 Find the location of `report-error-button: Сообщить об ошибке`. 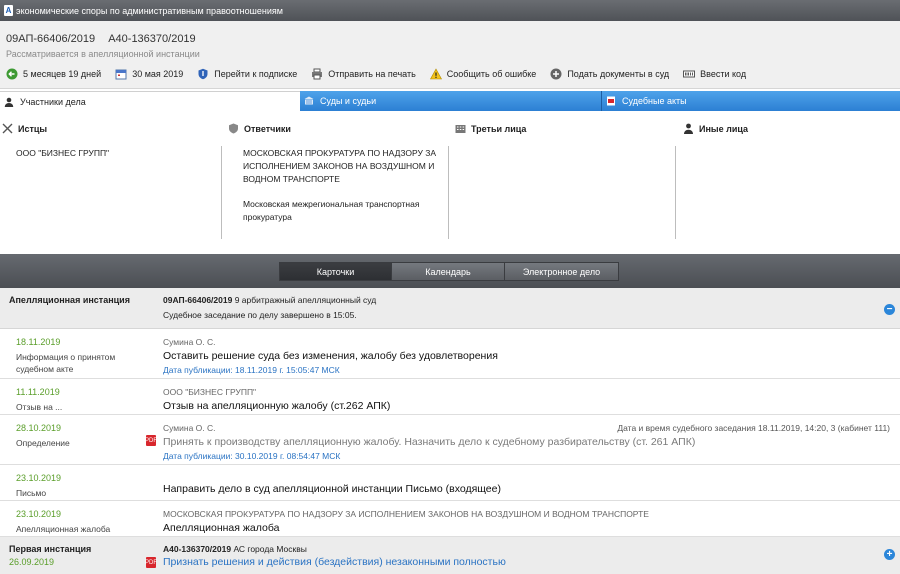

report-error-button: Сообщить об ошибке is located at coordinates (483, 74).